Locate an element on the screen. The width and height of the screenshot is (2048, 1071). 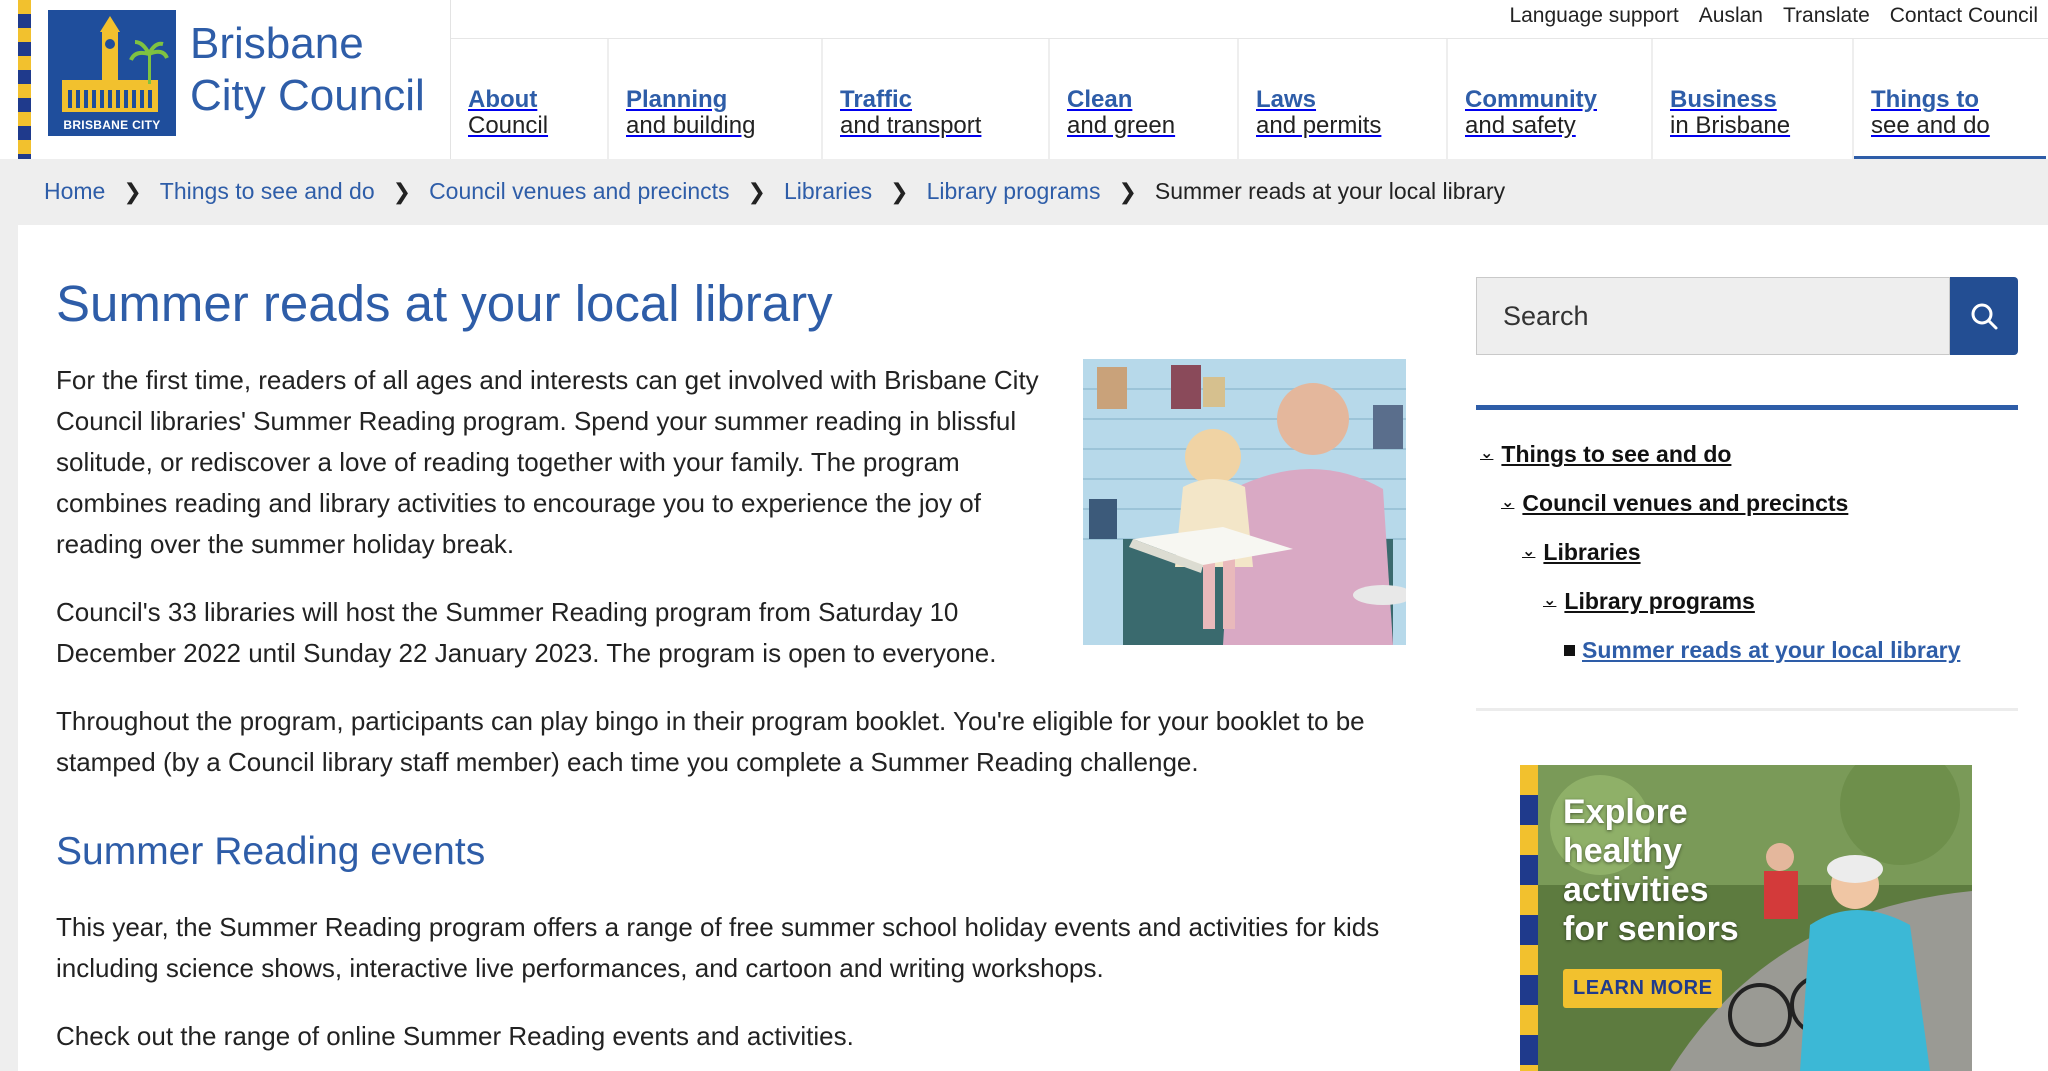
search-button is located at coordinates (1984, 316).